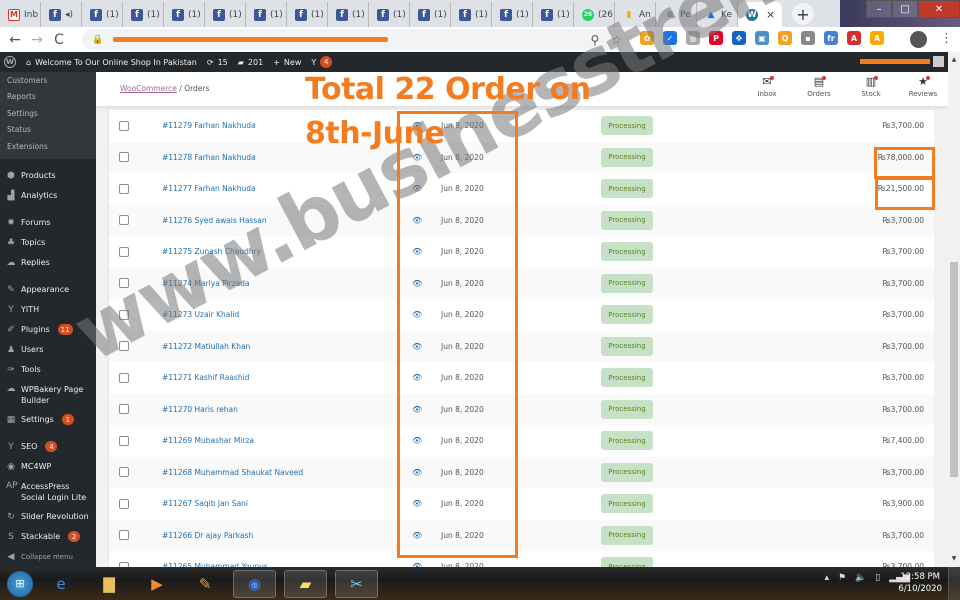  Describe the element at coordinates (770, 14) in the screenshot. I see `close-tab-icon: ×` at that location.